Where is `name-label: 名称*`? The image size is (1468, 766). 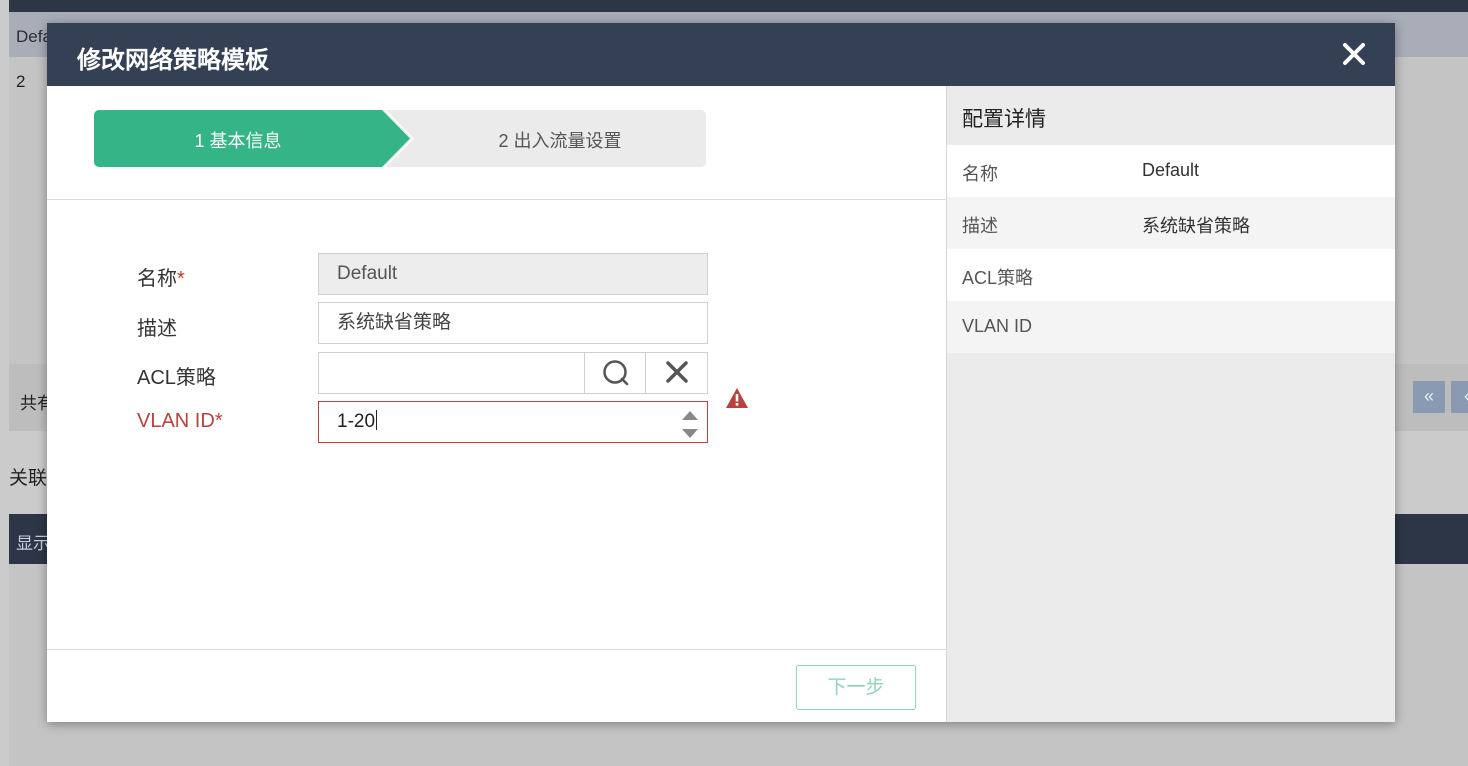
name-label: 名称* is located at coordinates (161, 276).